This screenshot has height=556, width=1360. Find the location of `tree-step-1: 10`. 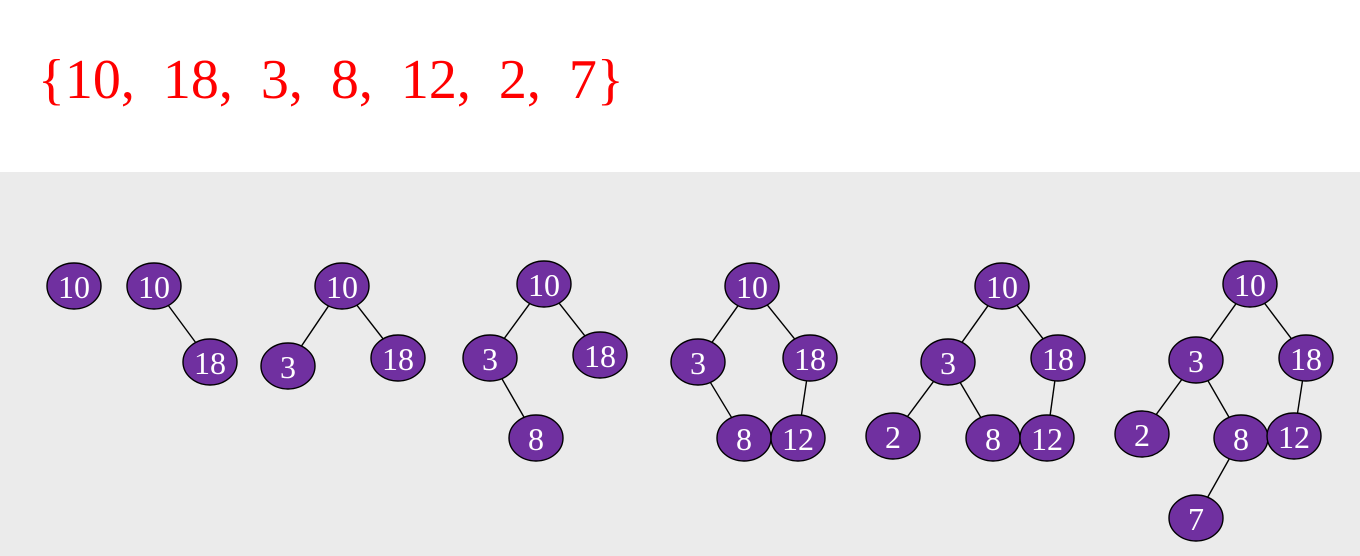

tree-step-1: 10 is located at coordinates (74, 286).